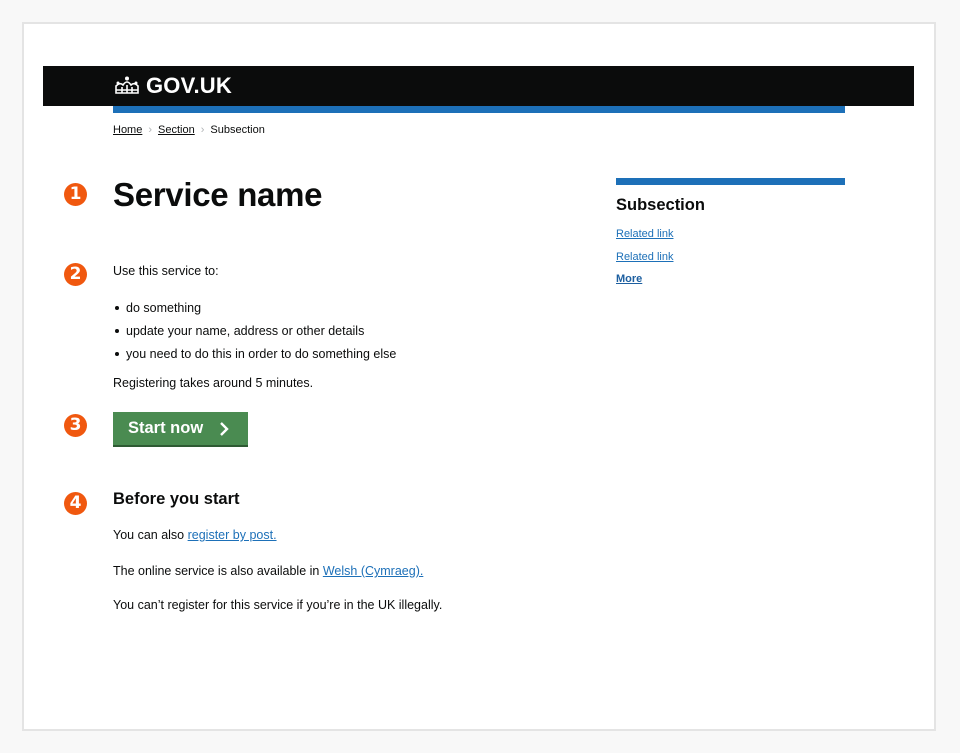 This screenshot has height=753, width=960. I want to click on paragraph-text: You can also, so click(150, 535).